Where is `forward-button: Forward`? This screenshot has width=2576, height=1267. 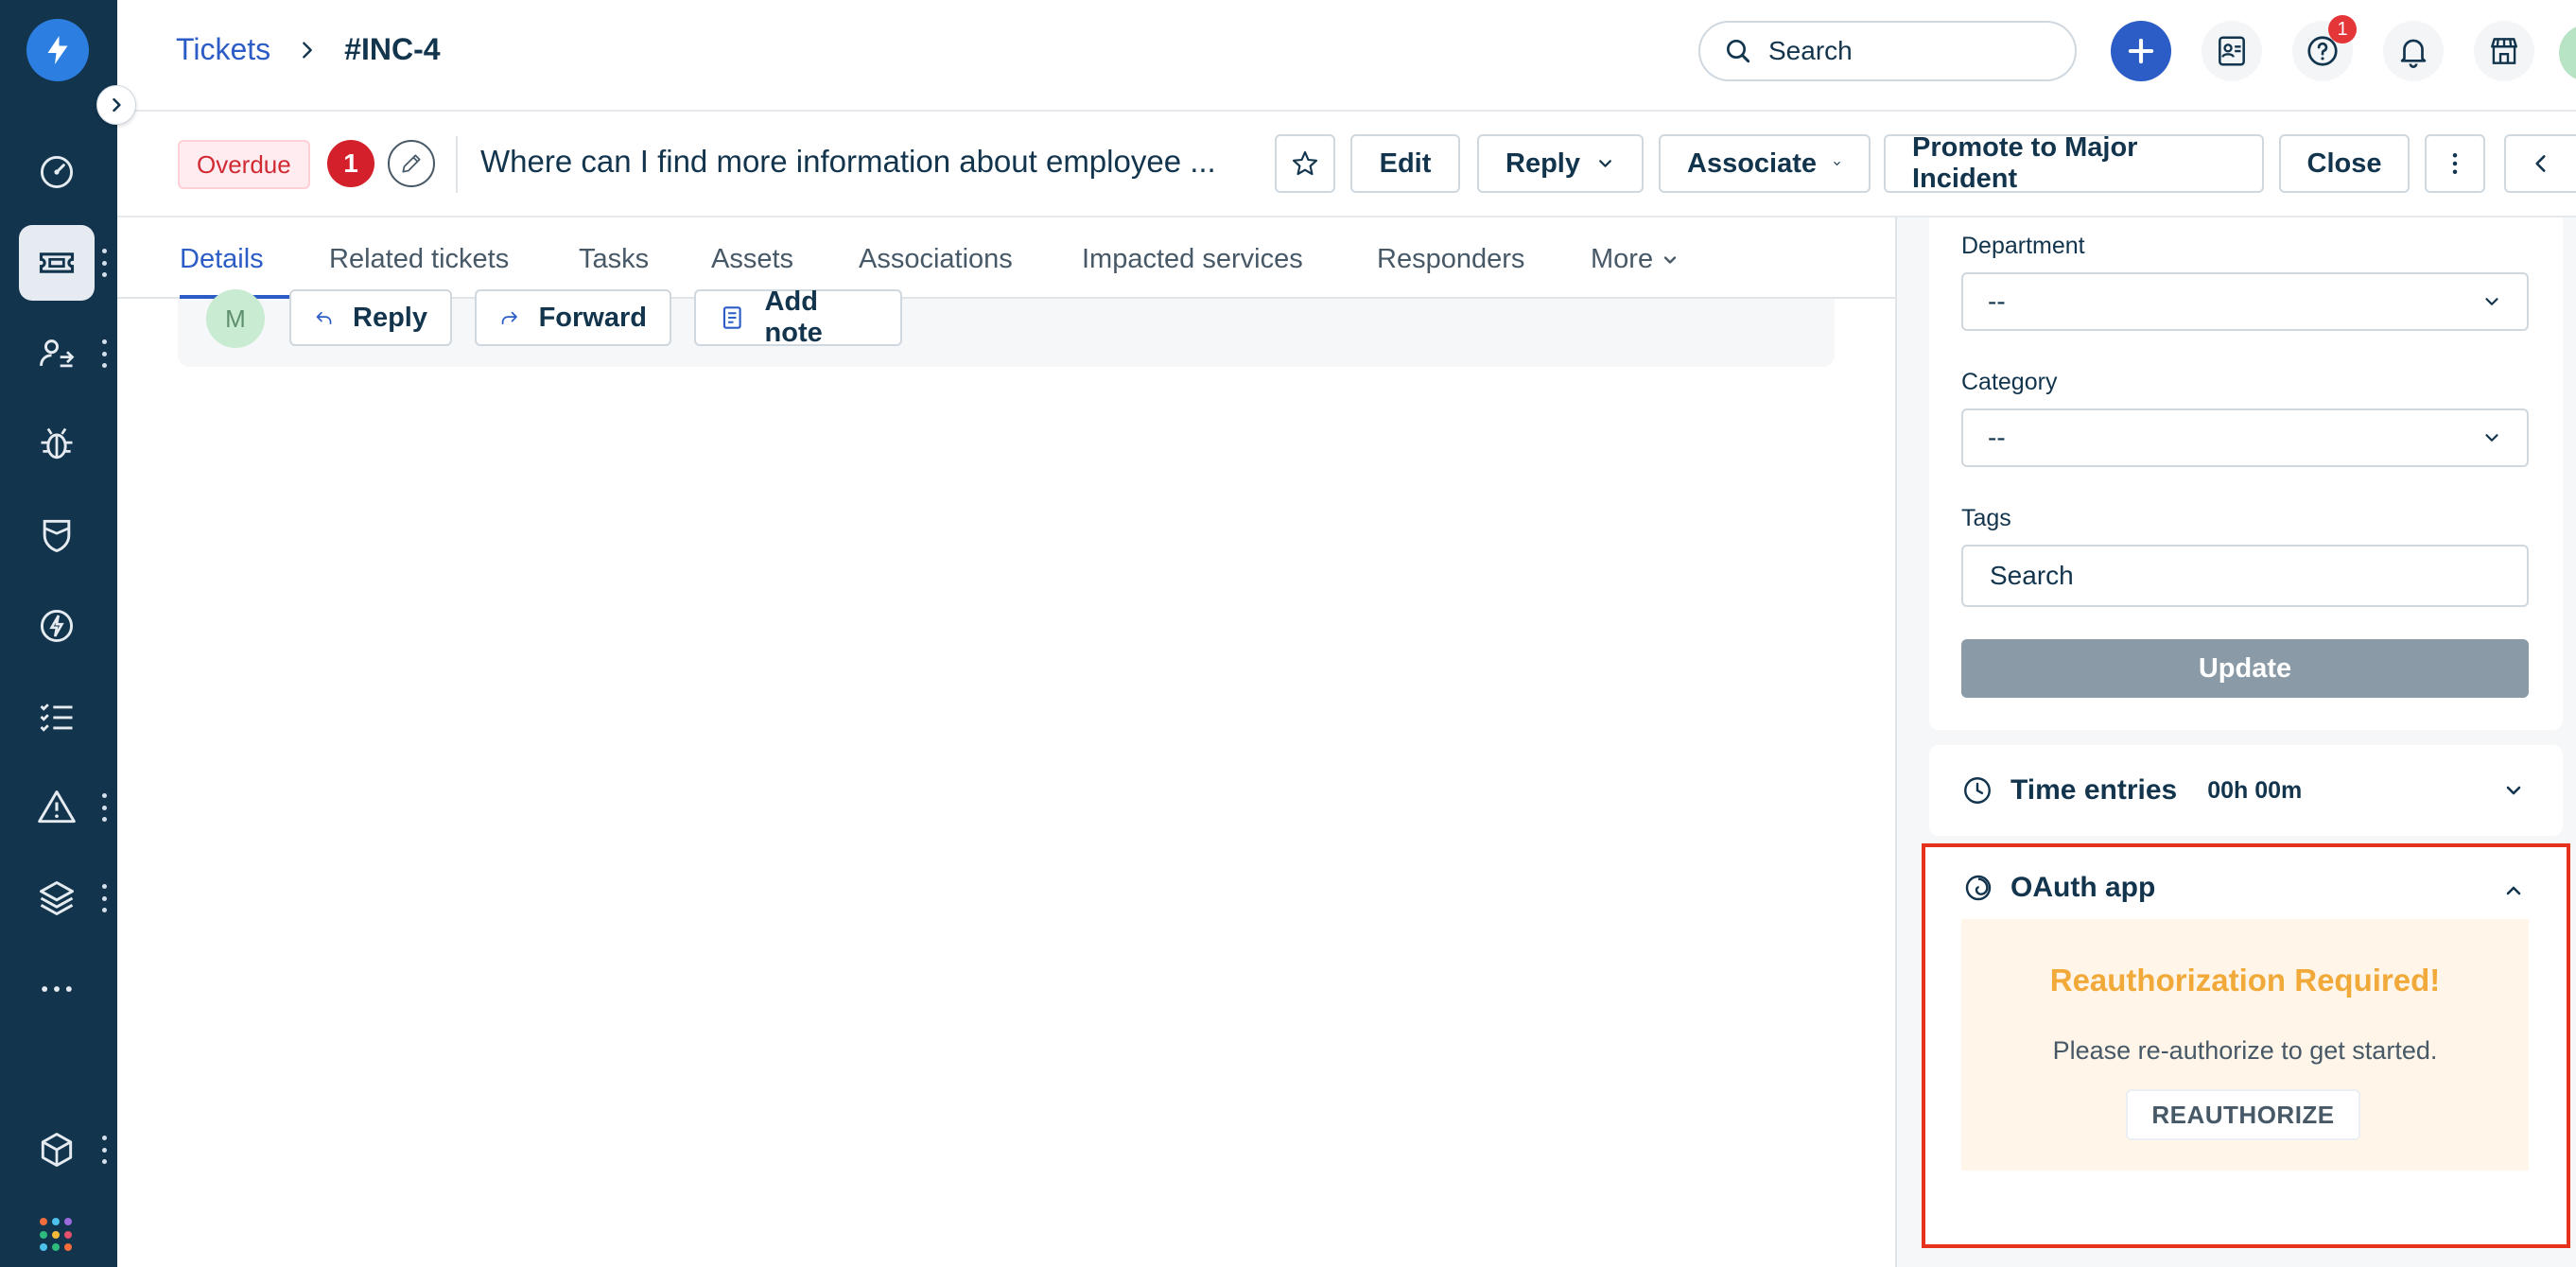 forward-button: Forward is located at coordinates (573, 318).